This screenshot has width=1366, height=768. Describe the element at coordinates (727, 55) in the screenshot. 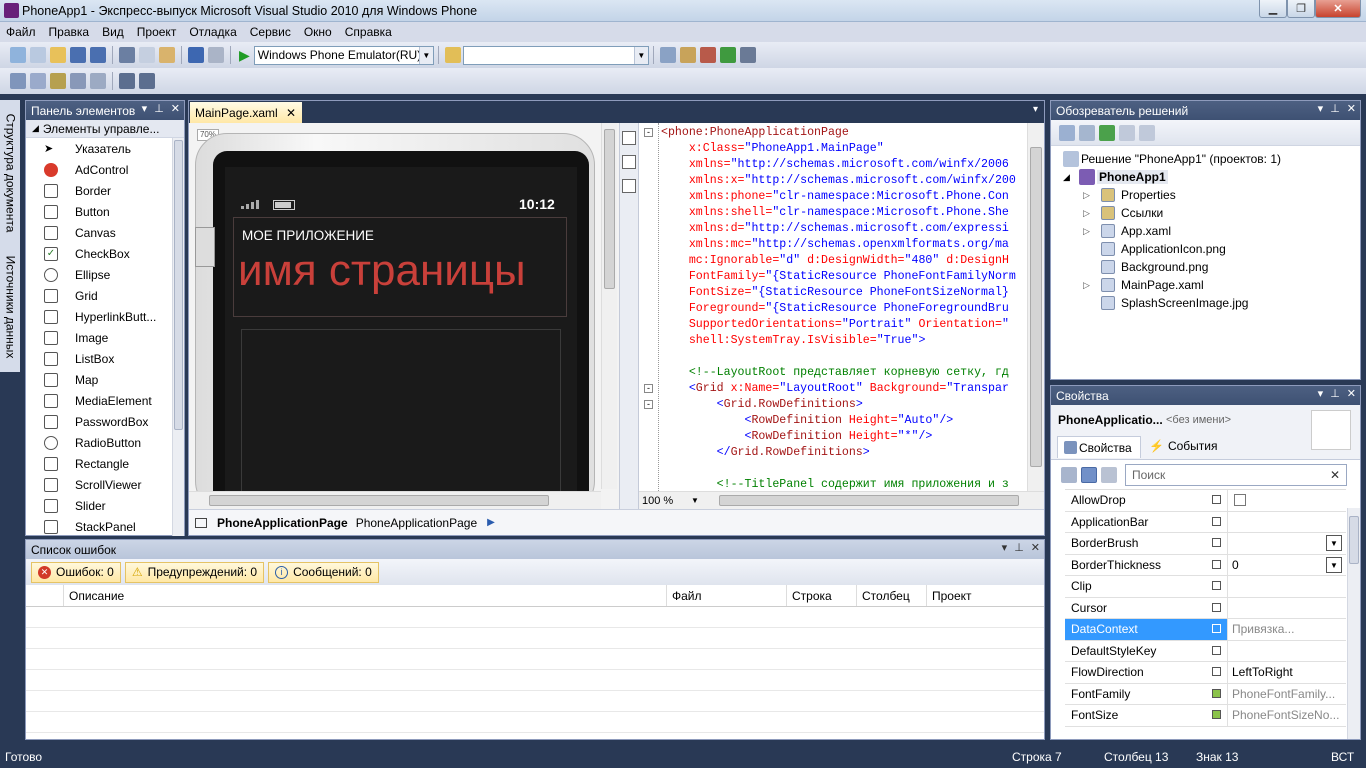

I see `start-page-icon` at that location.